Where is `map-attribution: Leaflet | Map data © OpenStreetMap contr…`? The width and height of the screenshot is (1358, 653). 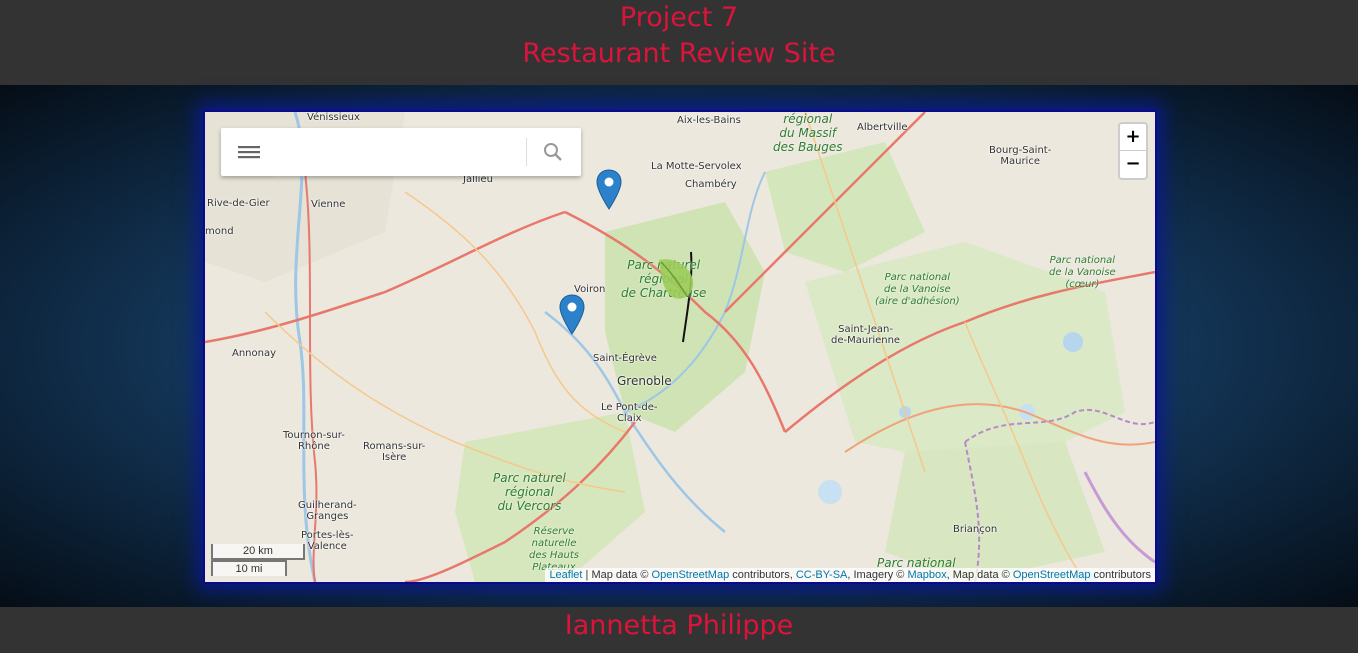 map-attribution: Leaflet | Map data © OpenStreetMap contr… is located at coordinates (850, 575).